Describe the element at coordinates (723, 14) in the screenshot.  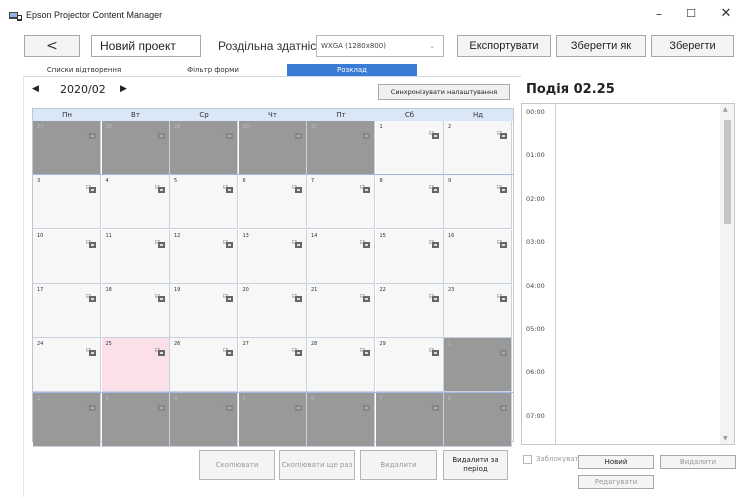
I see `close-button: ✕` at that location.